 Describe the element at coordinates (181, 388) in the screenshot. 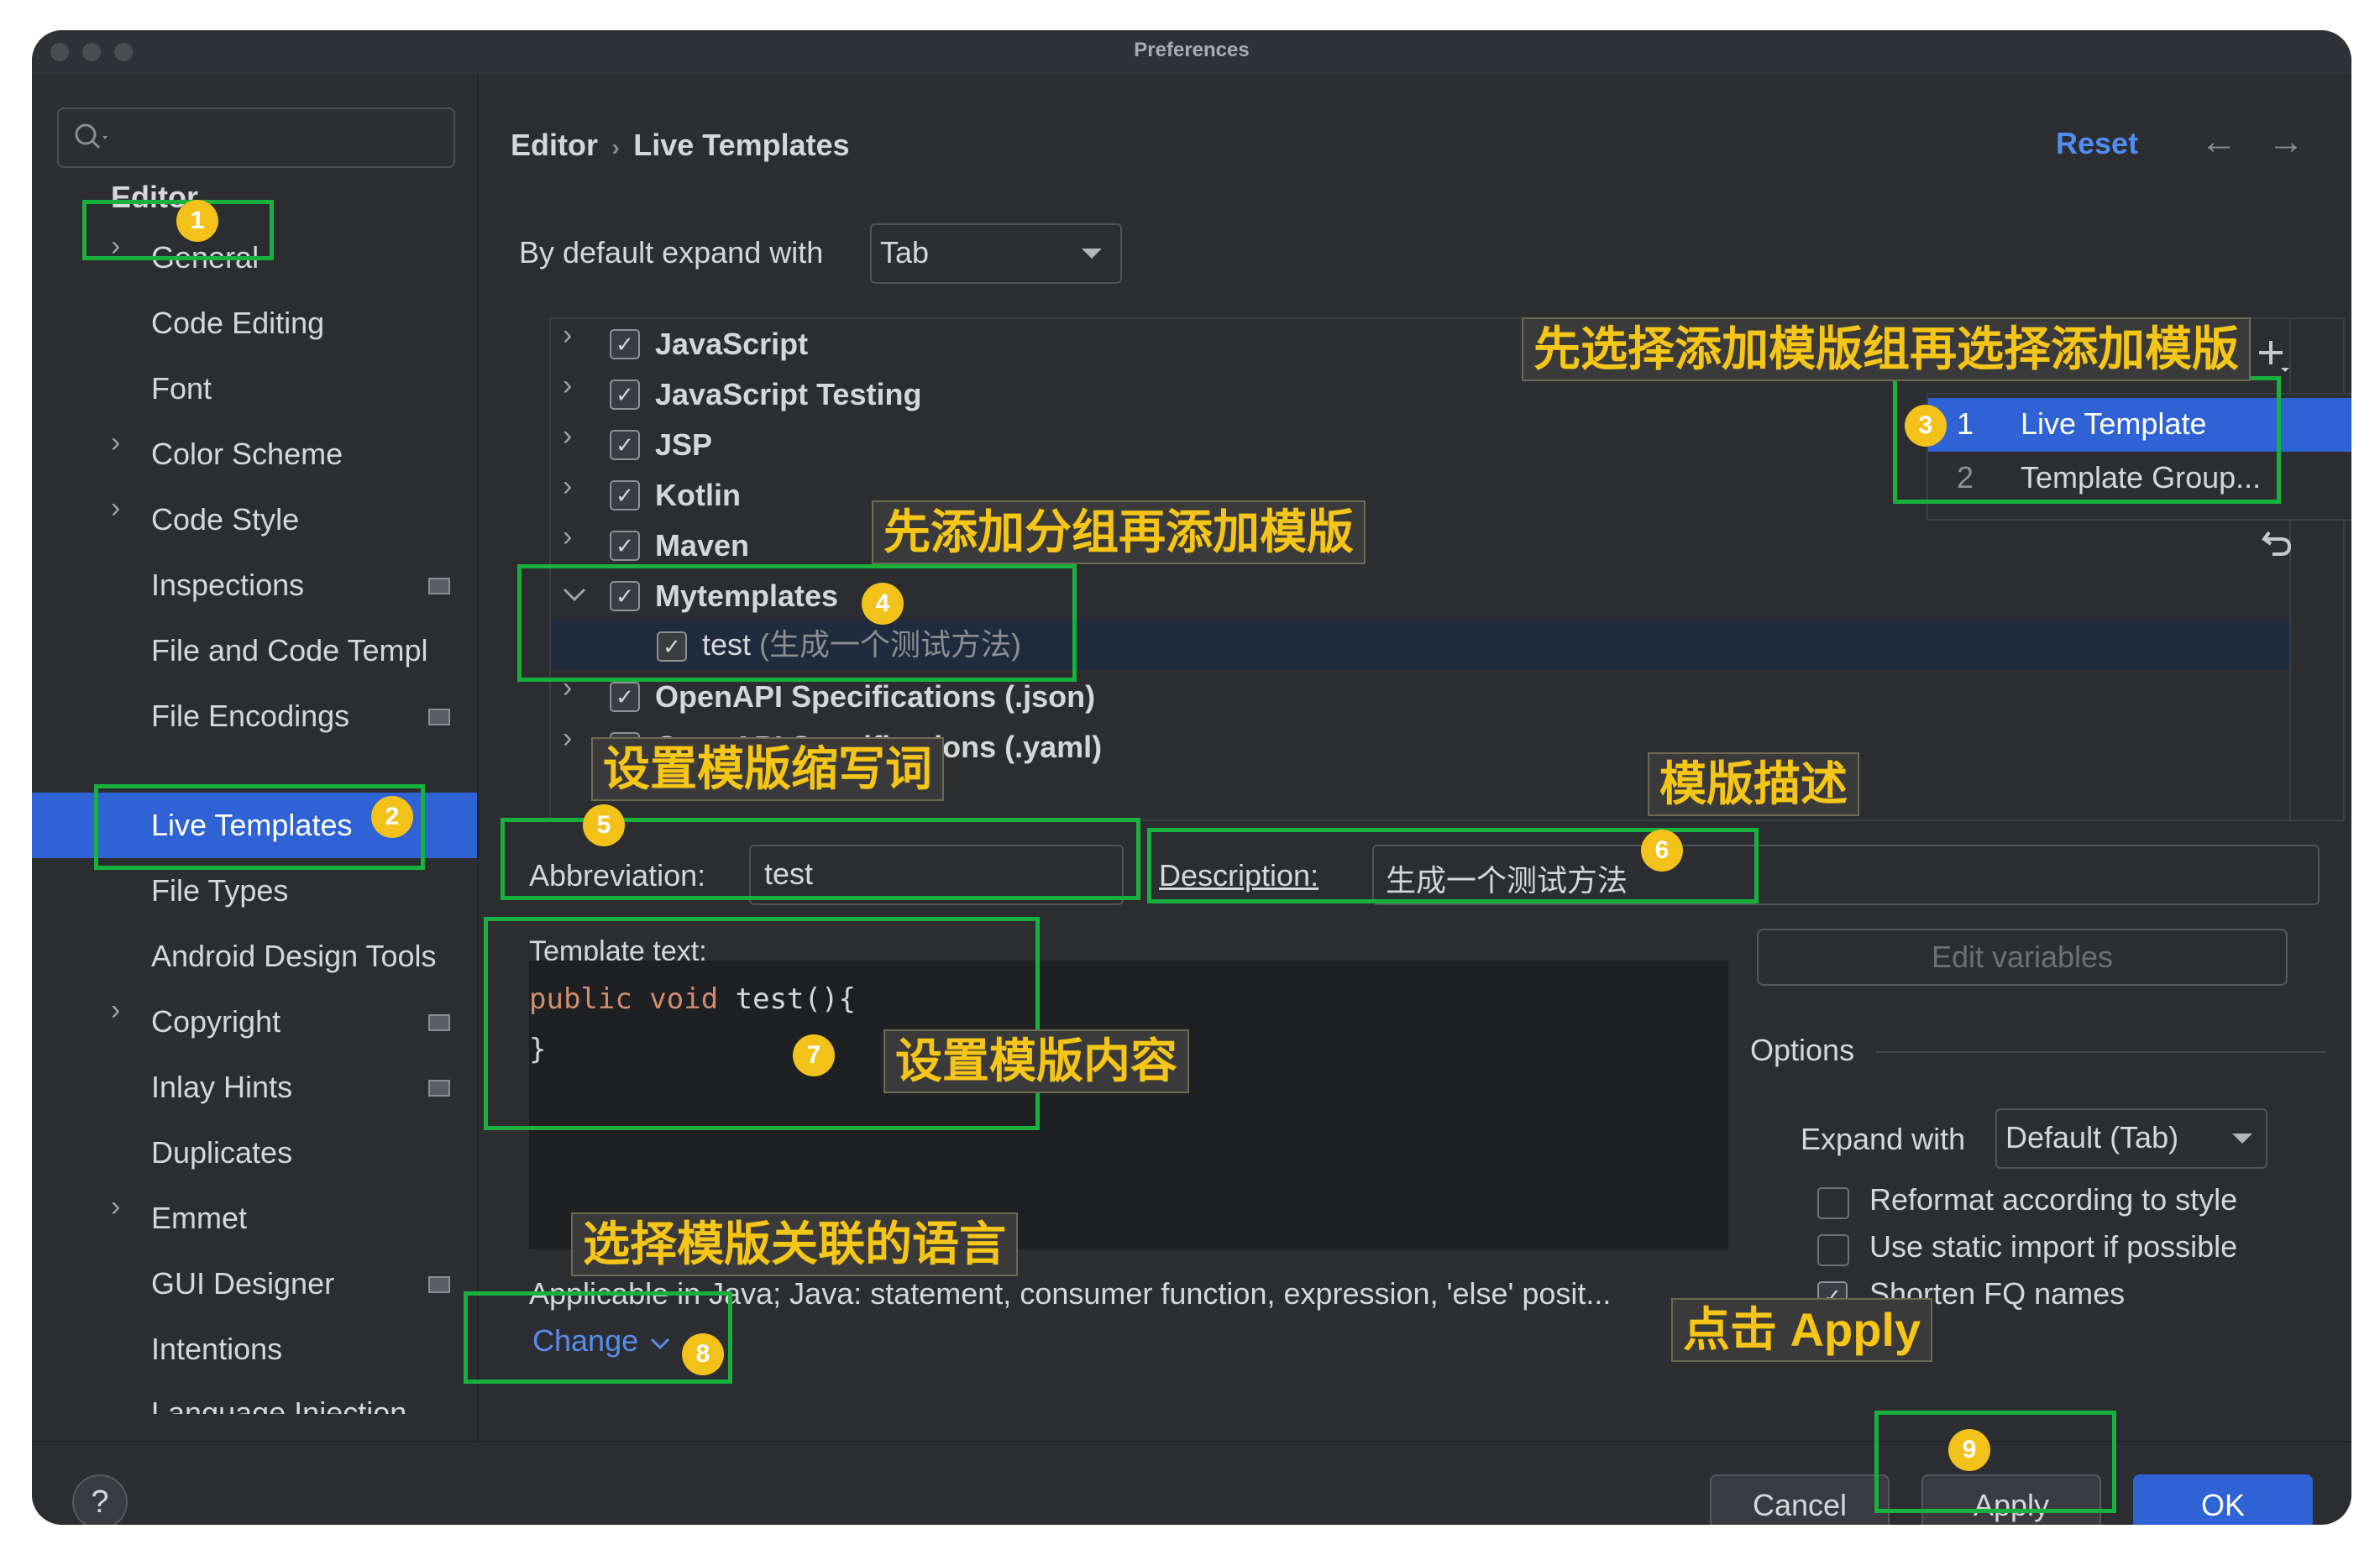

I see `sidebar-item-font: Font` at that location.